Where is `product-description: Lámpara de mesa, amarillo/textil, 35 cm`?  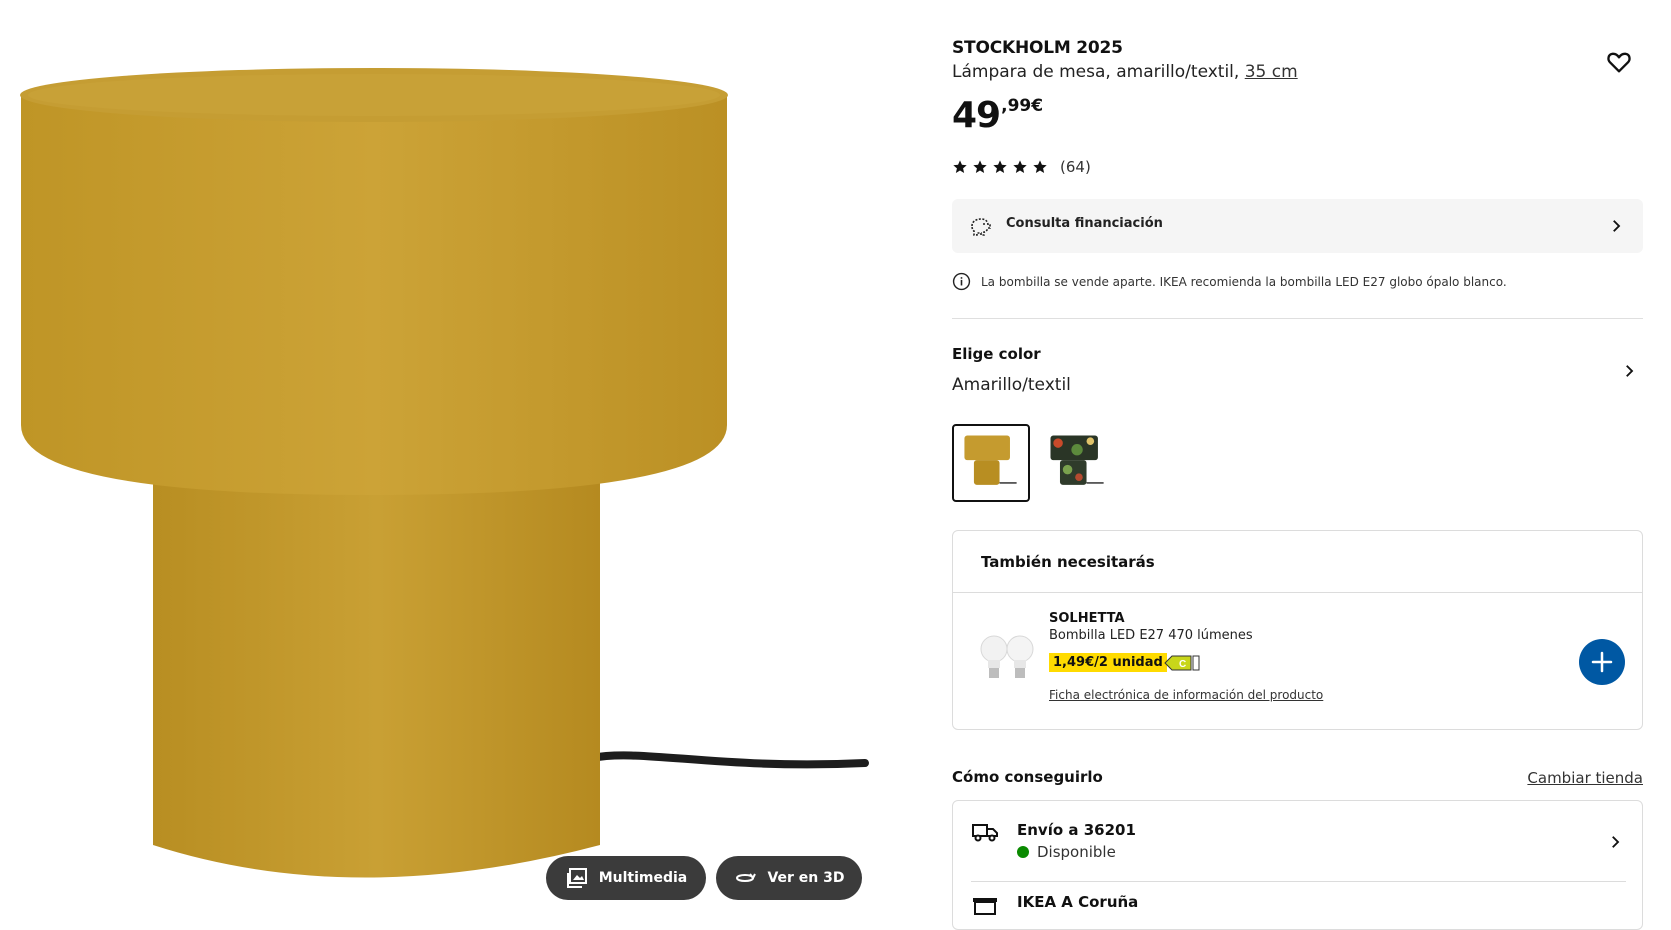 product-description: Lámpara de mesa, amarillo/textil, 35 cm is located at coordinates (1125, 72).